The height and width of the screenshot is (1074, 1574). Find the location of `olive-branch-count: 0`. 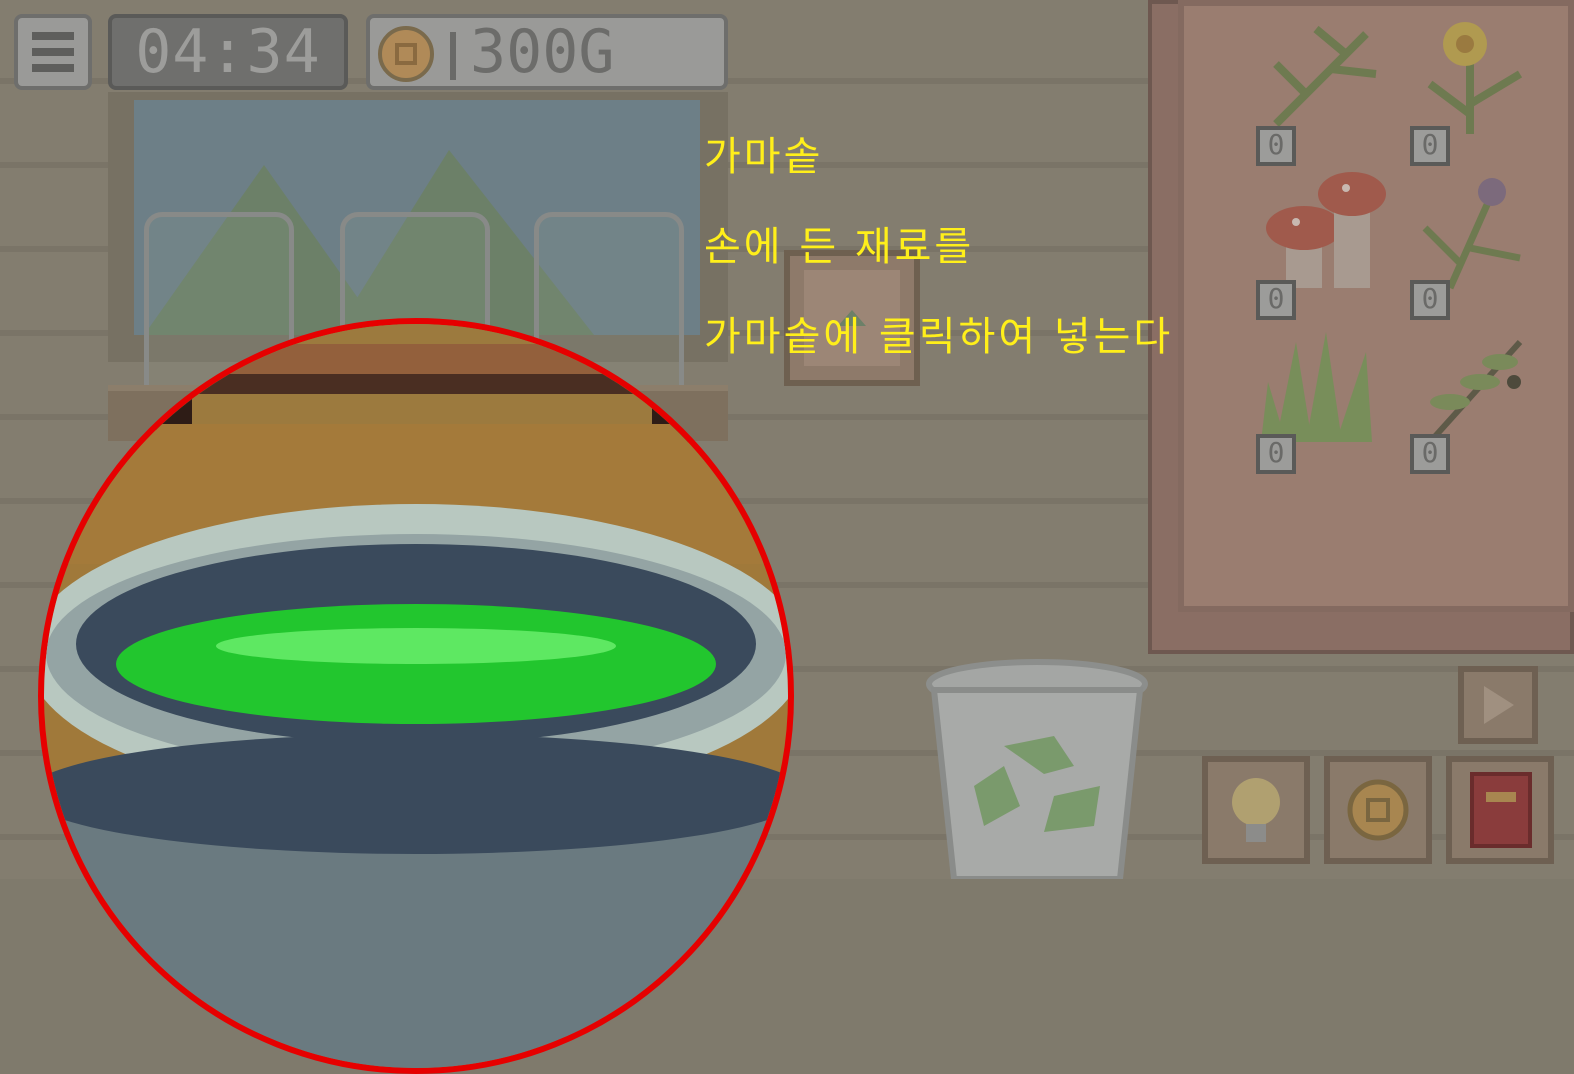

olive-branch-count: 0 is located at coordinates (1430, 454).